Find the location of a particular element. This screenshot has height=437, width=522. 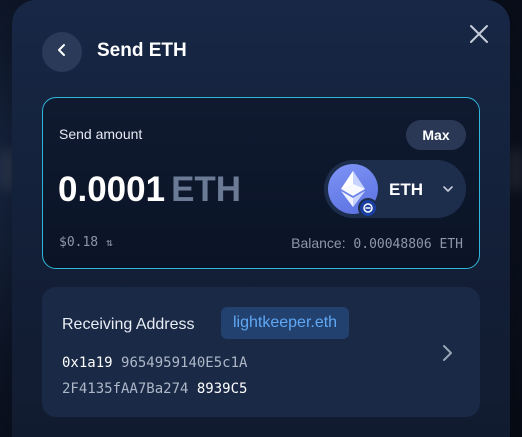

address-suffix: 8939C5 is located at coordinates (222, 389).